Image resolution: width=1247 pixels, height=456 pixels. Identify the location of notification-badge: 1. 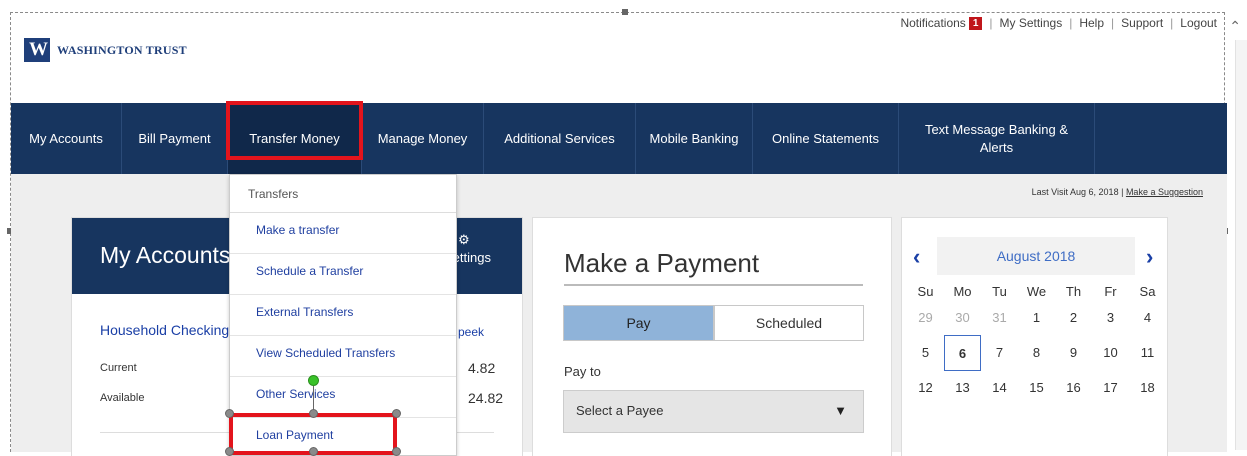
(975, 23).